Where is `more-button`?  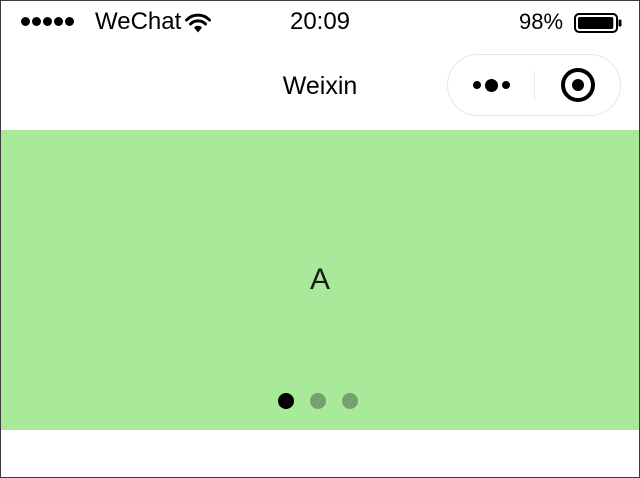
more-button is located at coordinates (491, 85).